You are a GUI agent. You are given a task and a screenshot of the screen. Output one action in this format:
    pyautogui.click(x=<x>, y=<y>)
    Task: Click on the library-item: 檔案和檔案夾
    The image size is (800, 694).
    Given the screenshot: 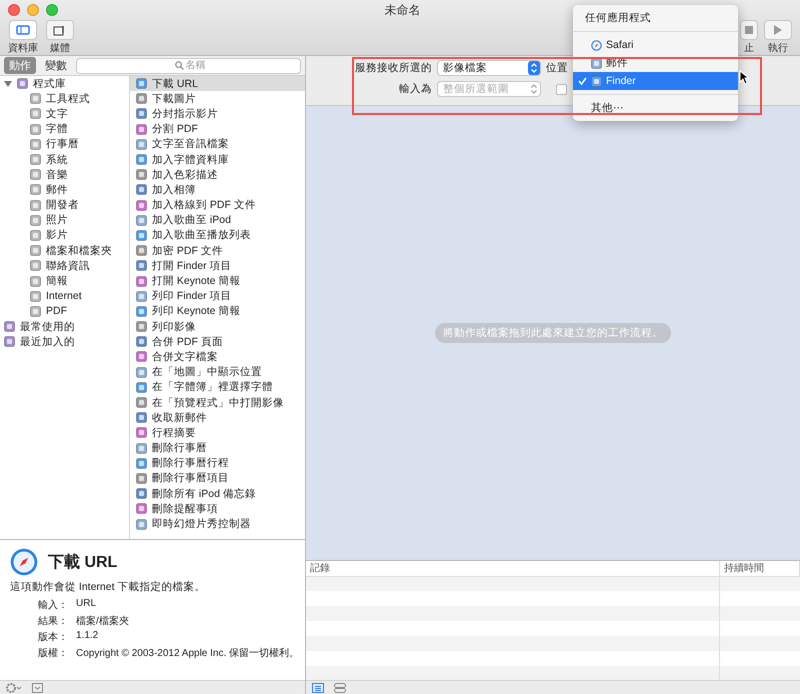 What is the action you would take?
    pyautogui.click(x=79, y=251)
    